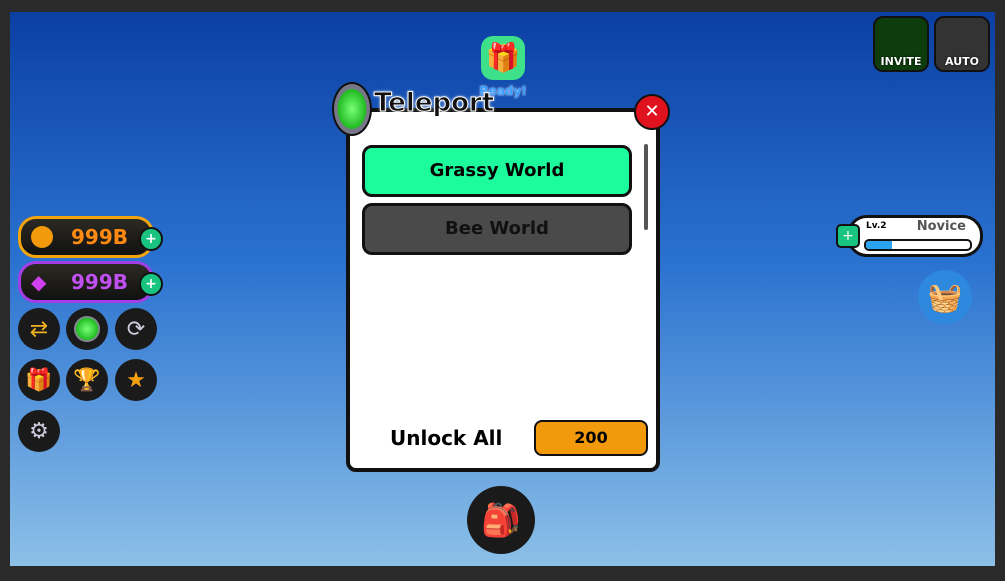 This screenshot has width=1005, height=581. I want to click on rank-label: Novice, so click(941, 226).